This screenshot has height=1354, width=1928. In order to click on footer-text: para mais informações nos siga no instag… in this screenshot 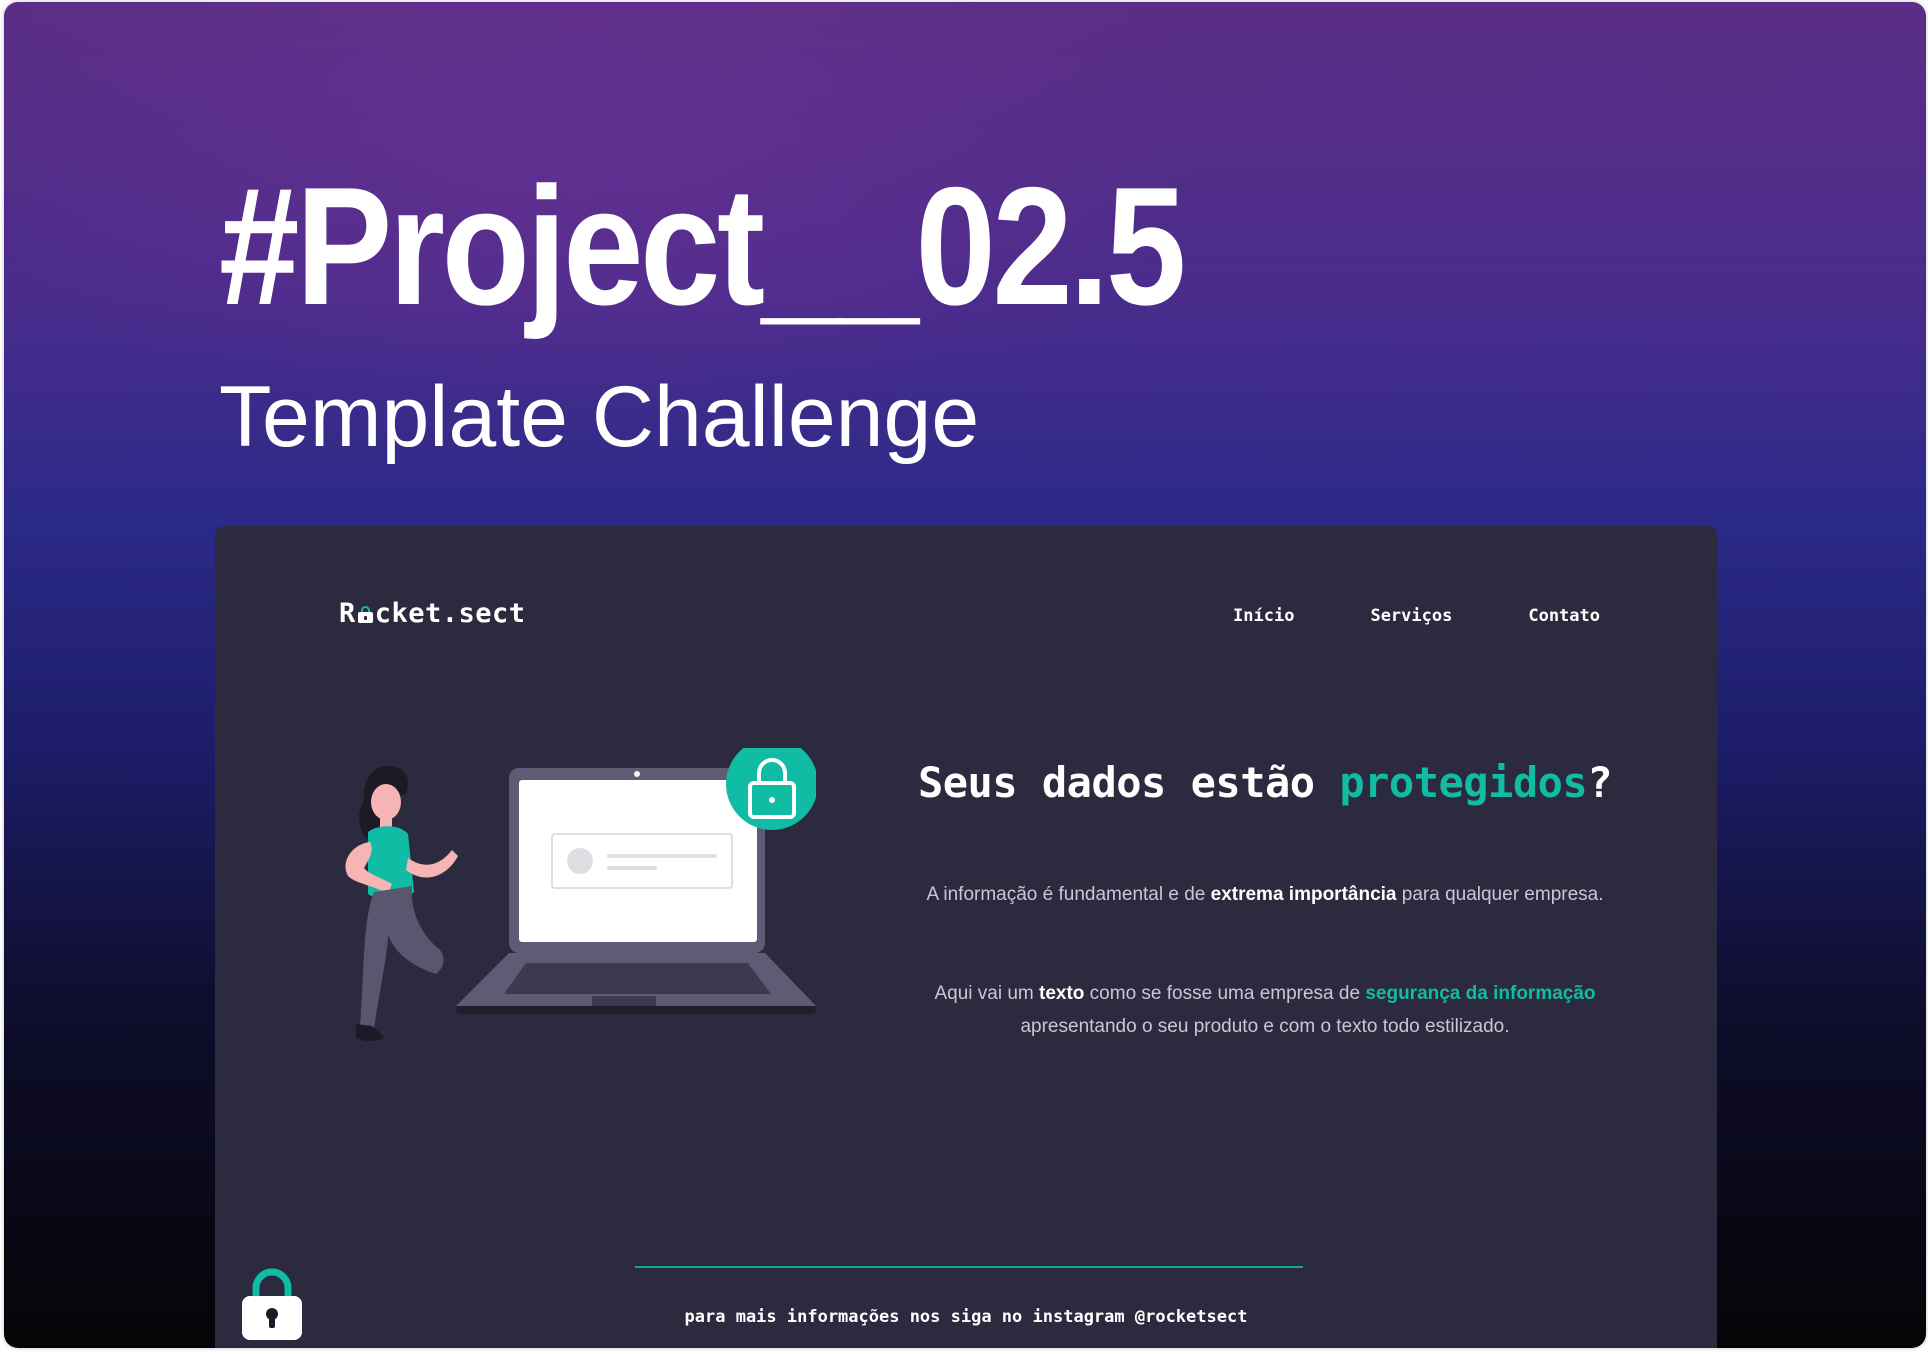, I will do `click(966, 1317)`.